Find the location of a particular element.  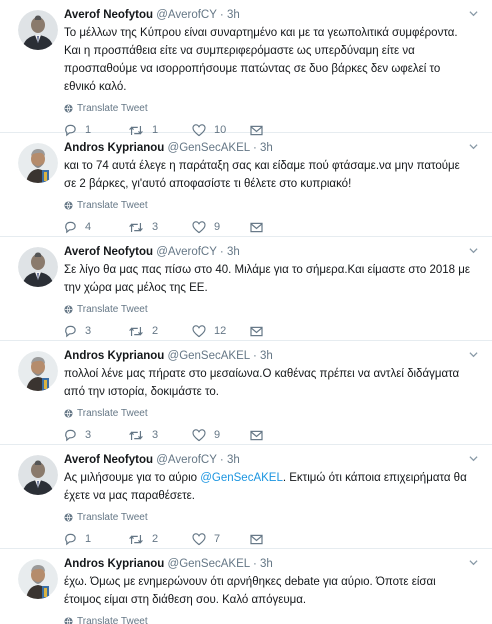

envelope-icon is located at coordinates (256, 435).